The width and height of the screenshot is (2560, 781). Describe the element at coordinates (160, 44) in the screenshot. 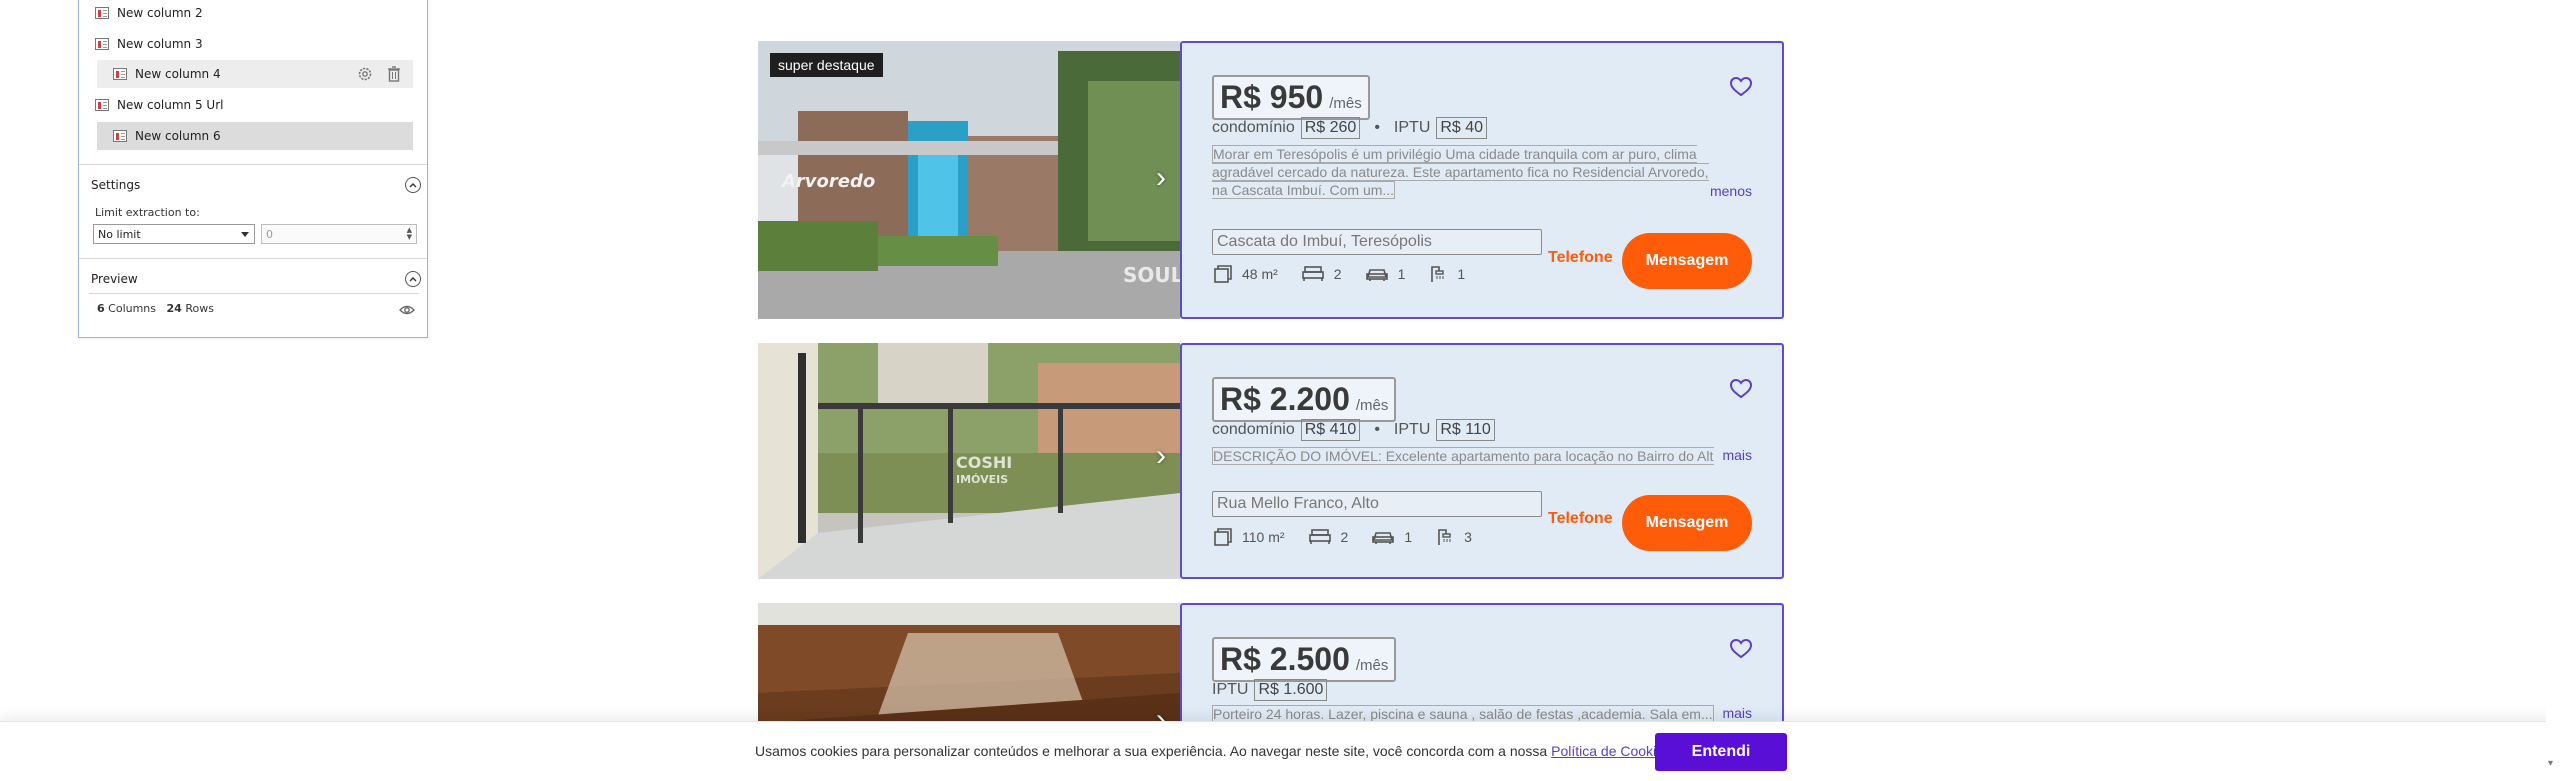

I see `column-label: New column 3` at that location.